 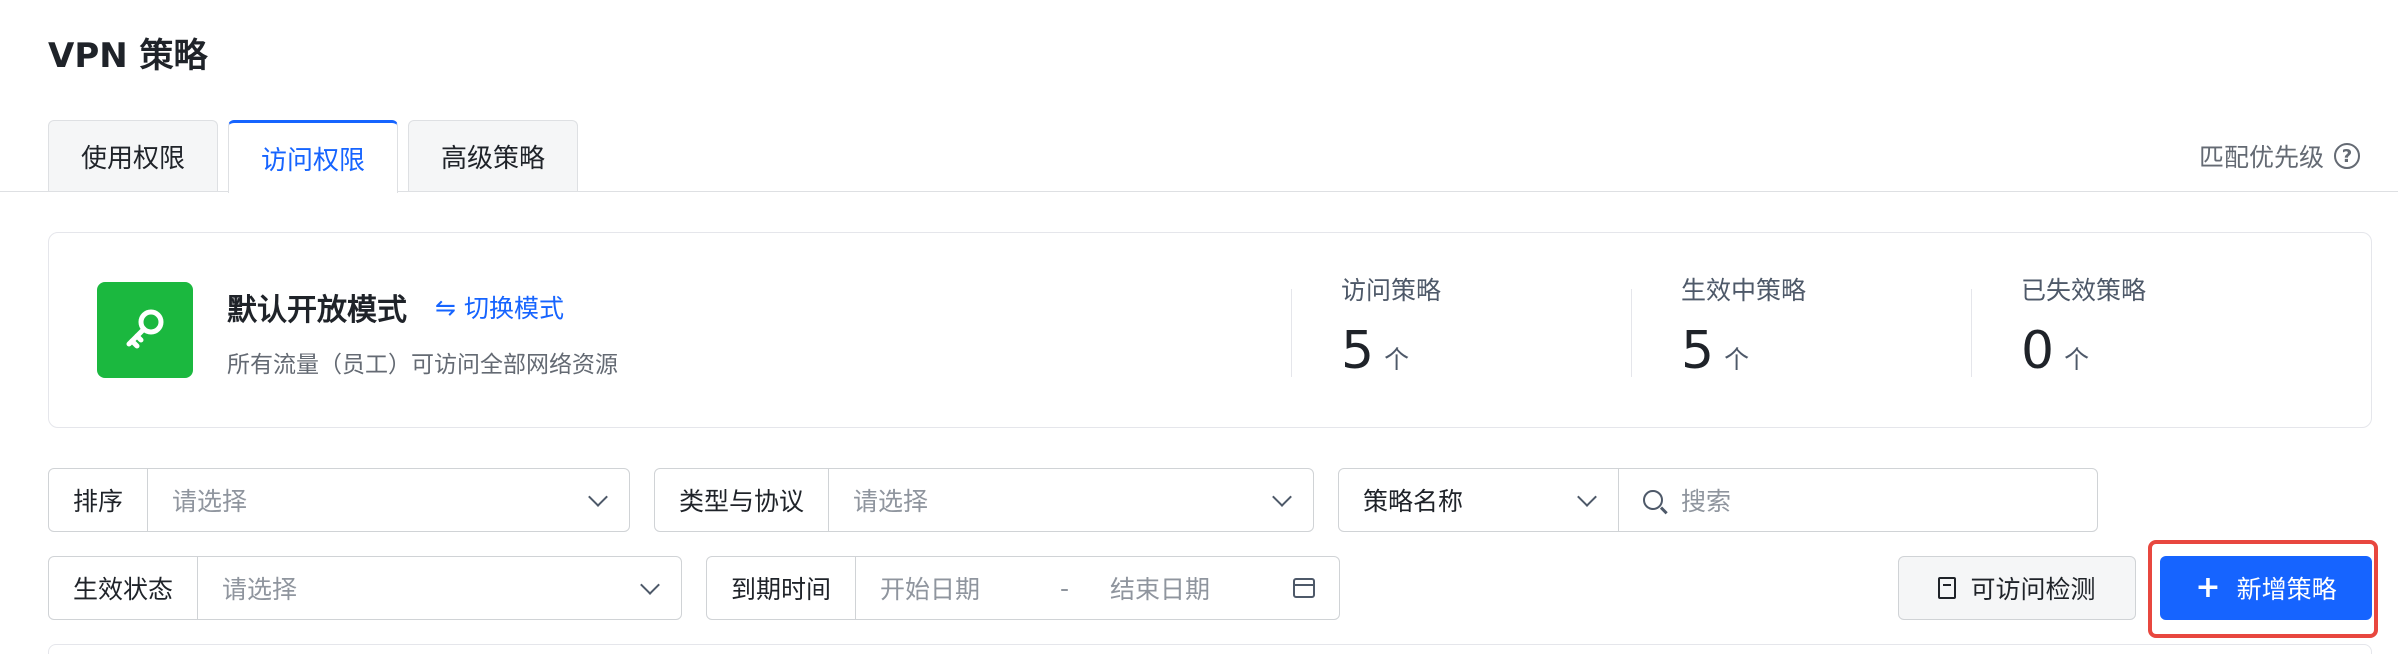 I want to click on switch-mode-link: ⇋ 切换模式, so click(x=499, y=307).